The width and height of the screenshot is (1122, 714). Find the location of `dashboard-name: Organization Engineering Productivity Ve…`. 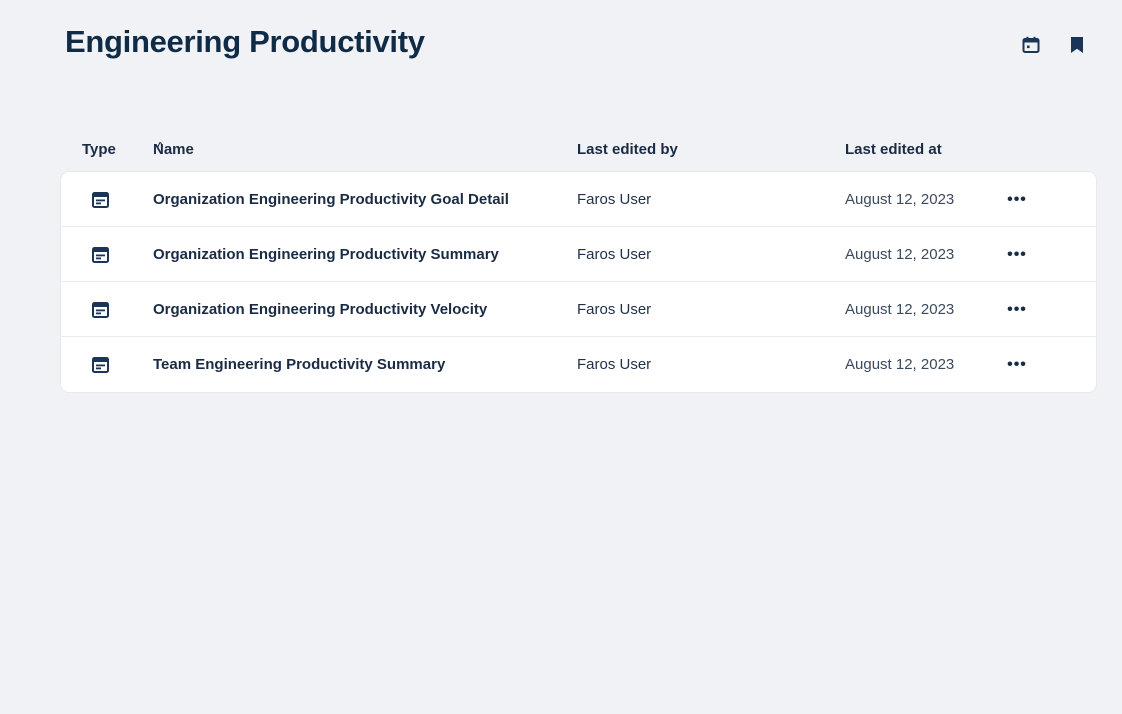

dashboard-name: Organization Engineering Productivity Ve… is located at coordinates (320, 309).